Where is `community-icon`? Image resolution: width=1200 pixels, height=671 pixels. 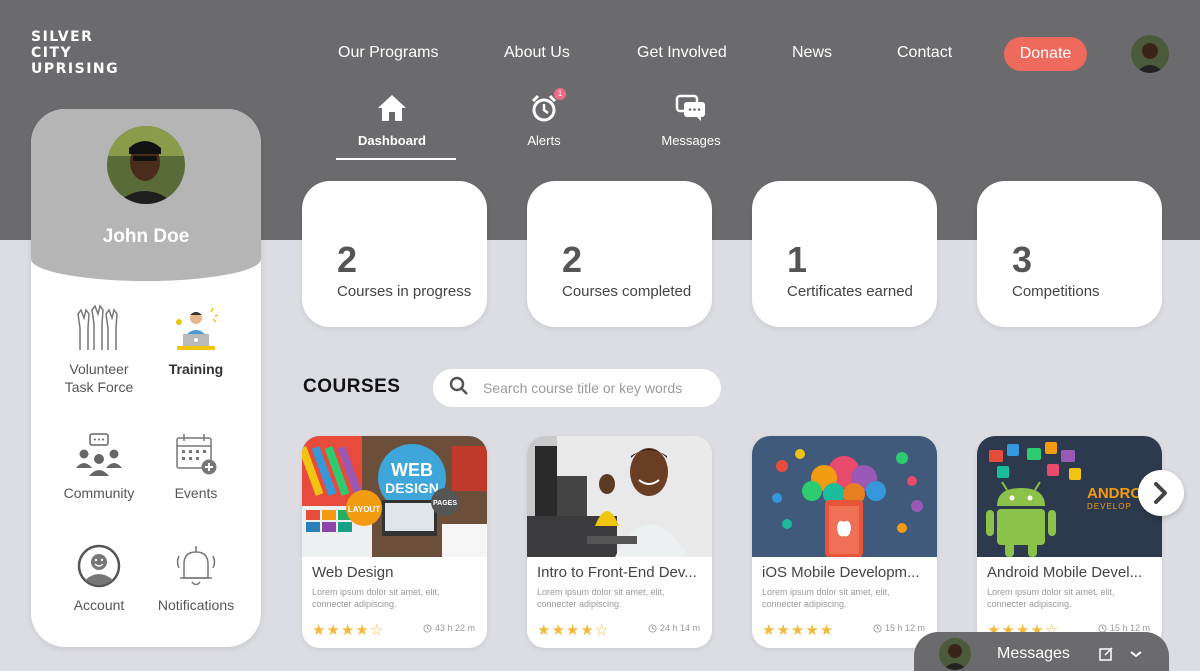
community-icon is located at coordinates (99, 451).